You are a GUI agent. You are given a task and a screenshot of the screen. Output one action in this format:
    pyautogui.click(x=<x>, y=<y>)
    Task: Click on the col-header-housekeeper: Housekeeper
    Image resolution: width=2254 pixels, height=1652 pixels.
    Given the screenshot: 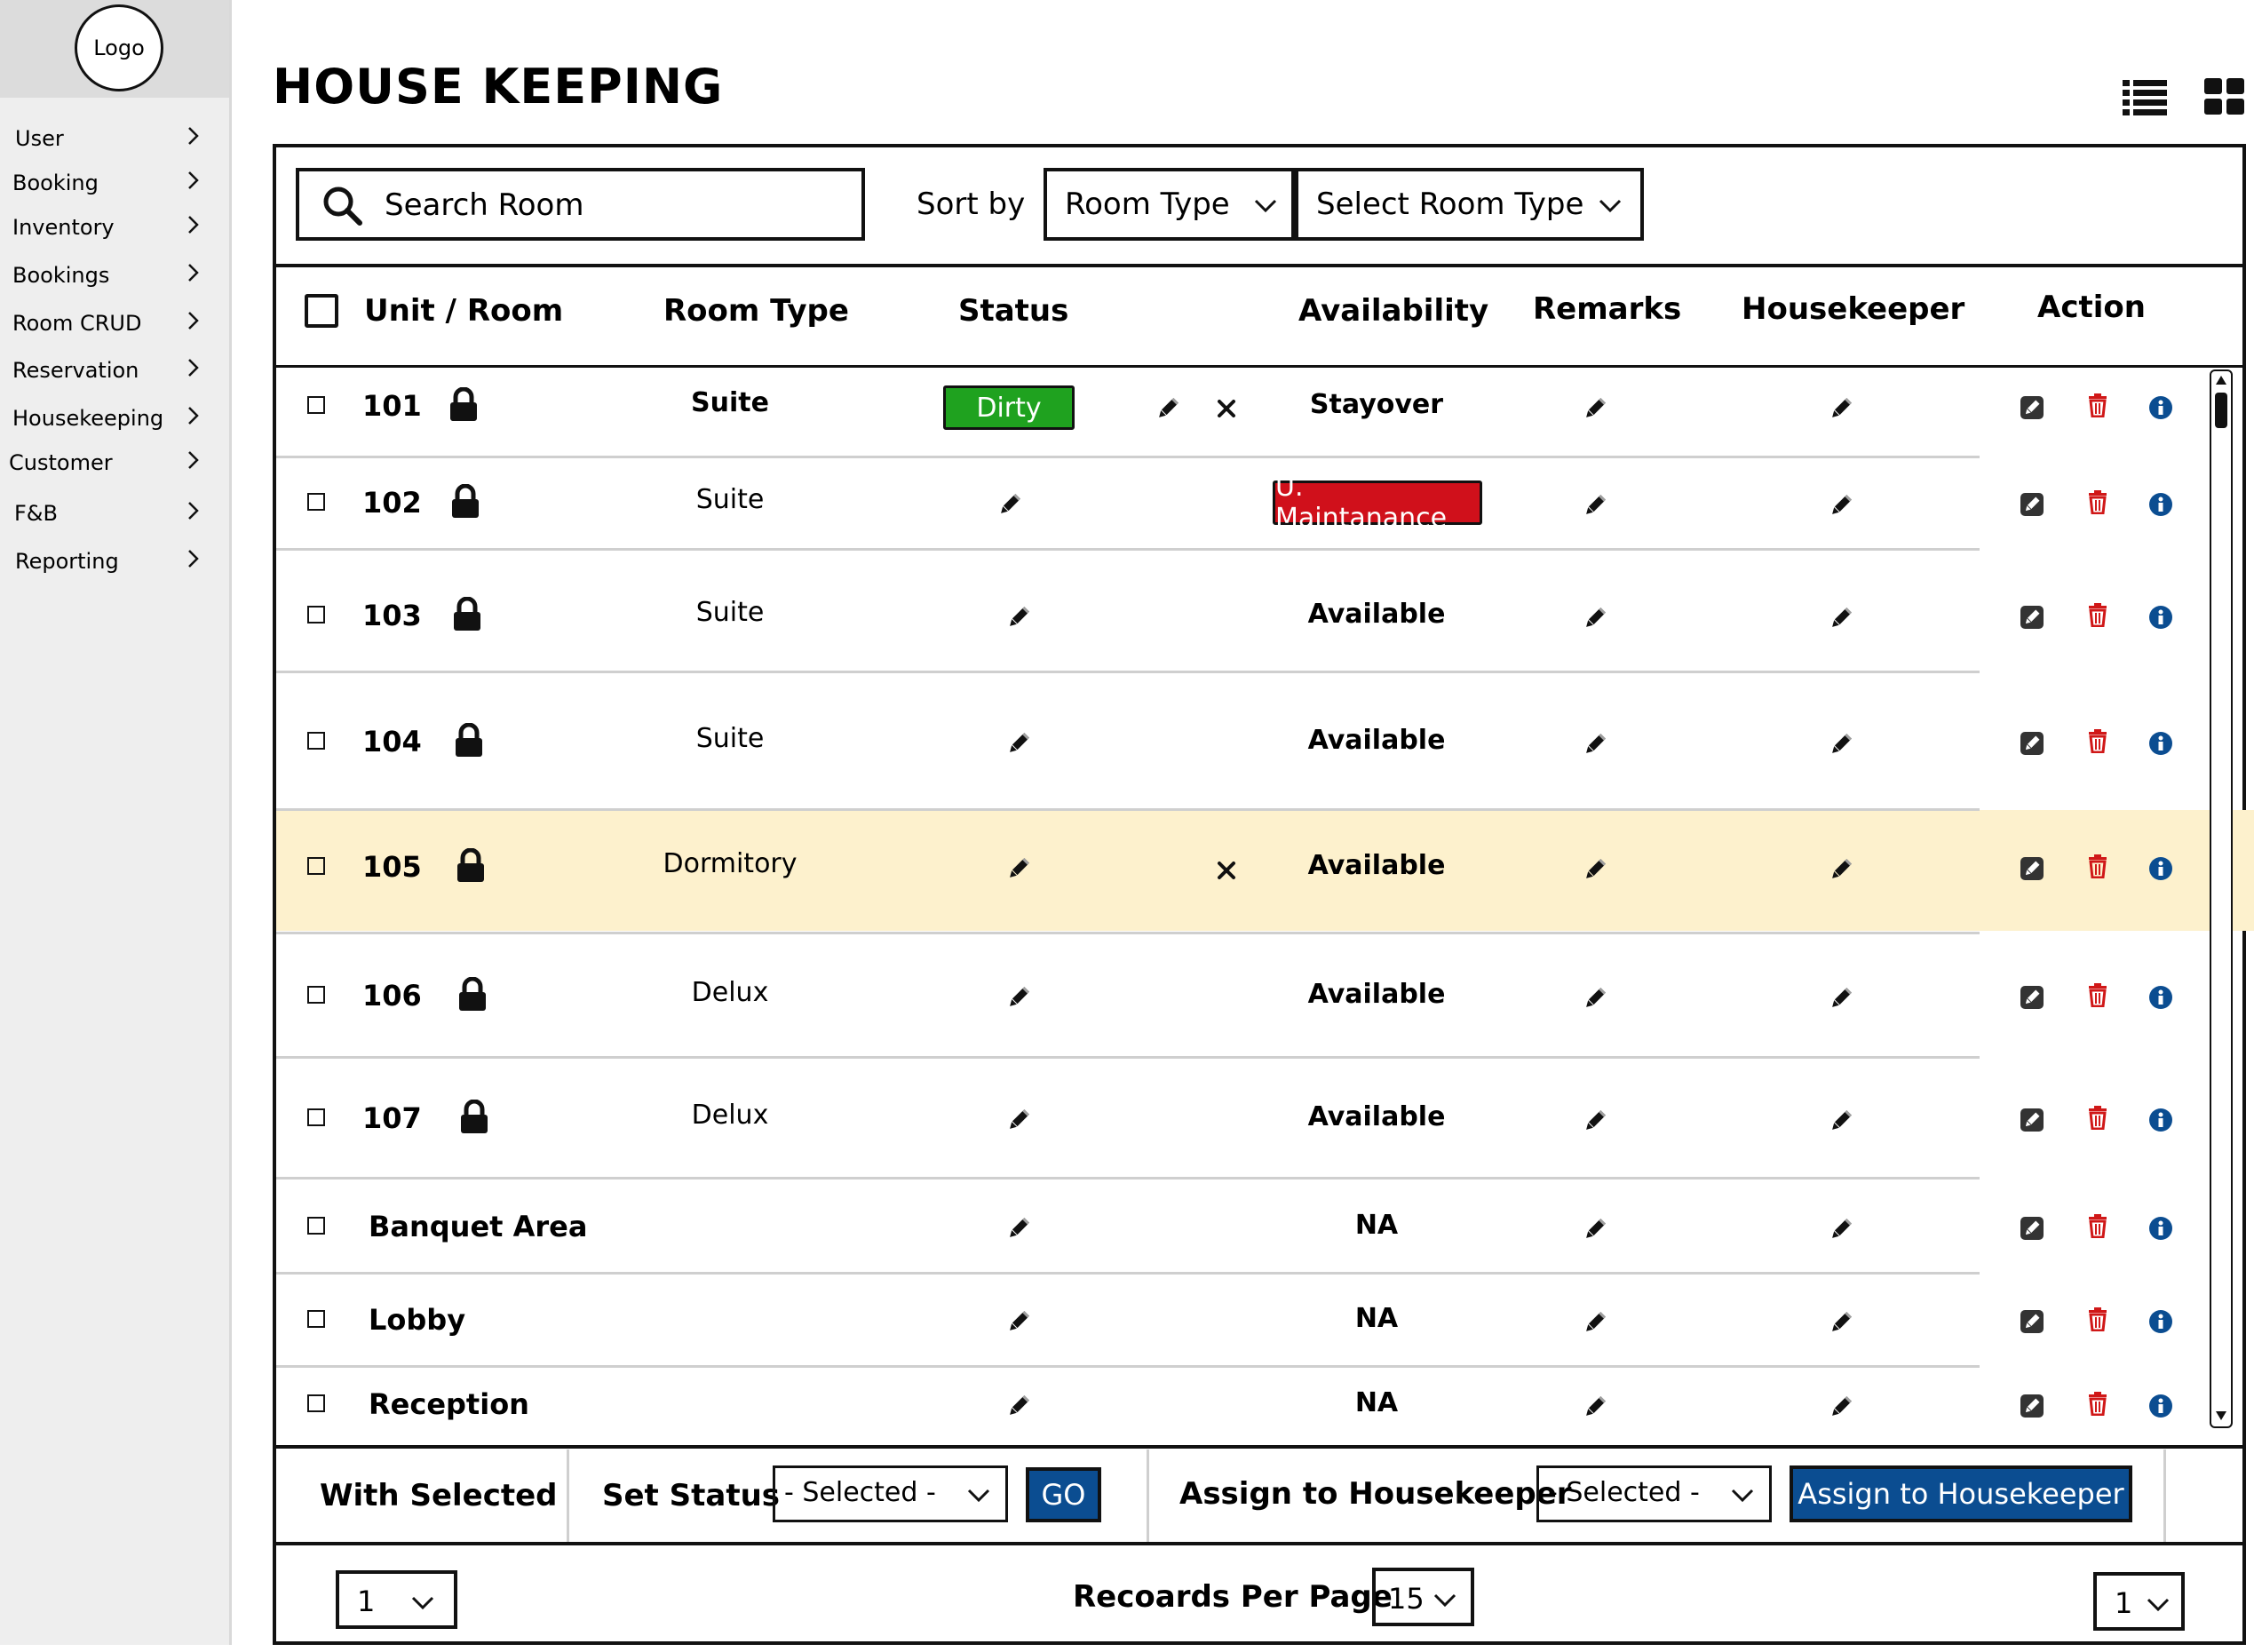 What is the action you would take?
    pyautogui.click(x=1853, y=309)
    